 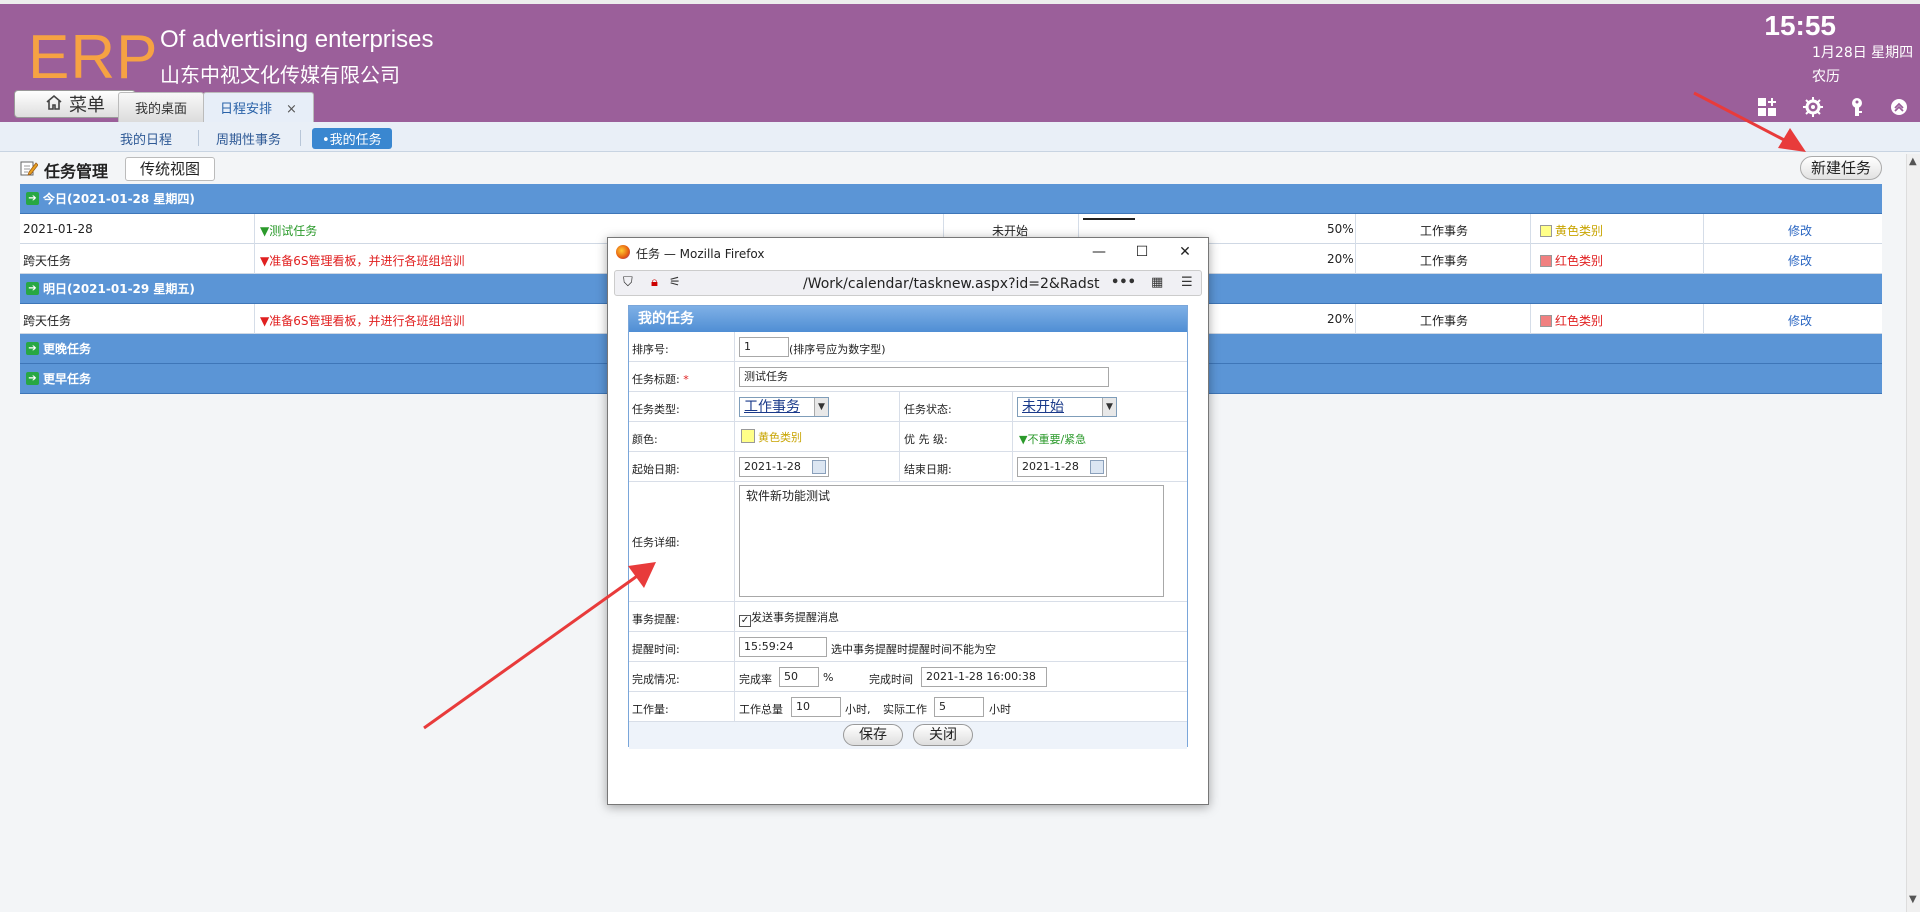 What do you see at coordinates (1185, 252) in the screenshot?
I see `close-icon: ✕` at bounding box center [1185, 252].